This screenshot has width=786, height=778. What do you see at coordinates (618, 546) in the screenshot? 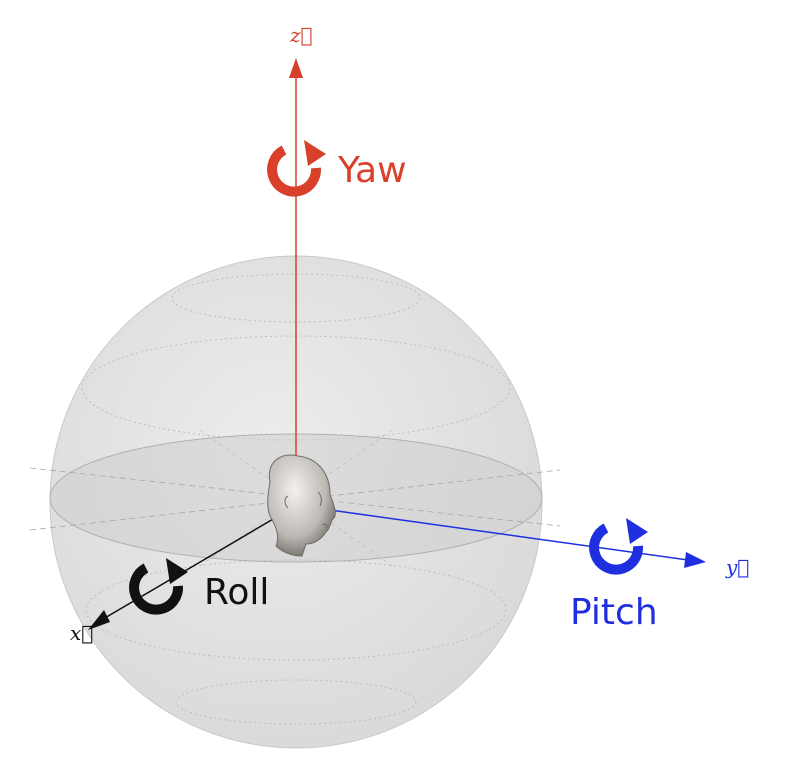
I see `pitch-rotate-arrow-icon` at bounding box center [618, 546].